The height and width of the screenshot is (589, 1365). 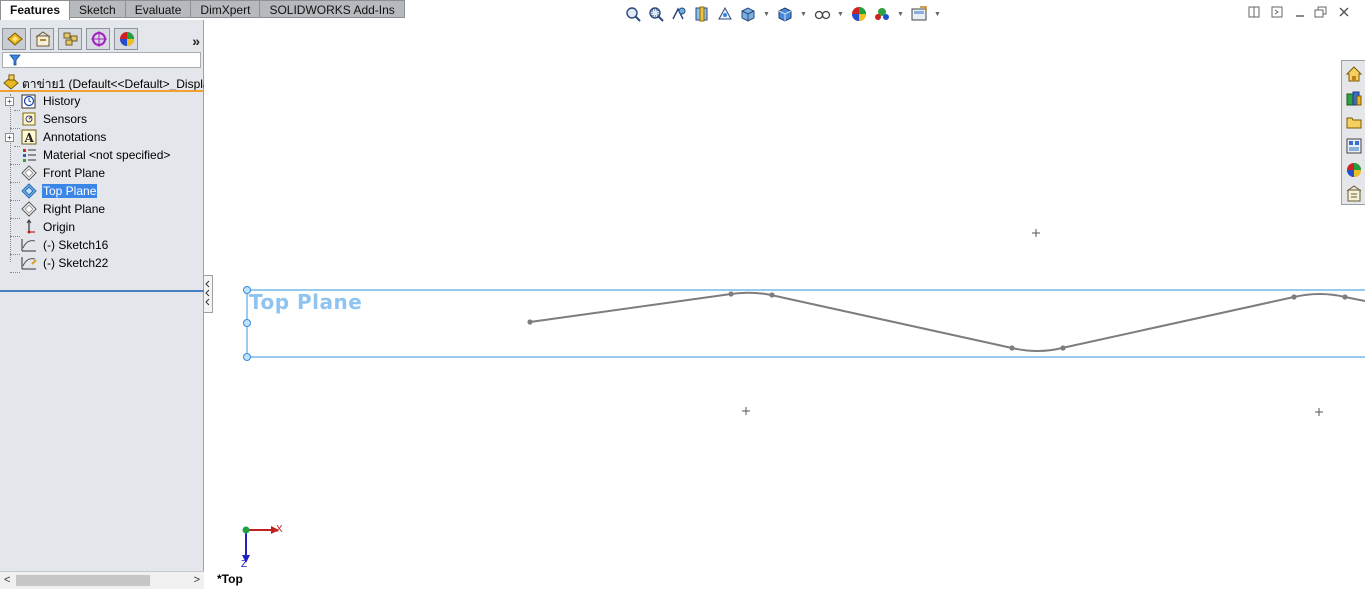 I want to click on apply-scene-dropdown-icon: ▼, so click(x=900, y=14).